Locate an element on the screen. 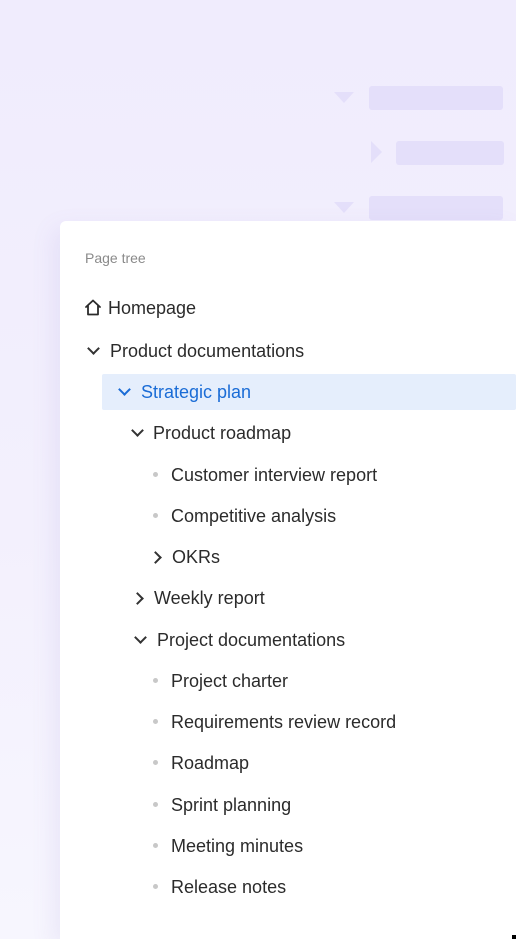 The image size is (516, 939). tree-item-label: Weekly report is located at coordinates (209, 597).